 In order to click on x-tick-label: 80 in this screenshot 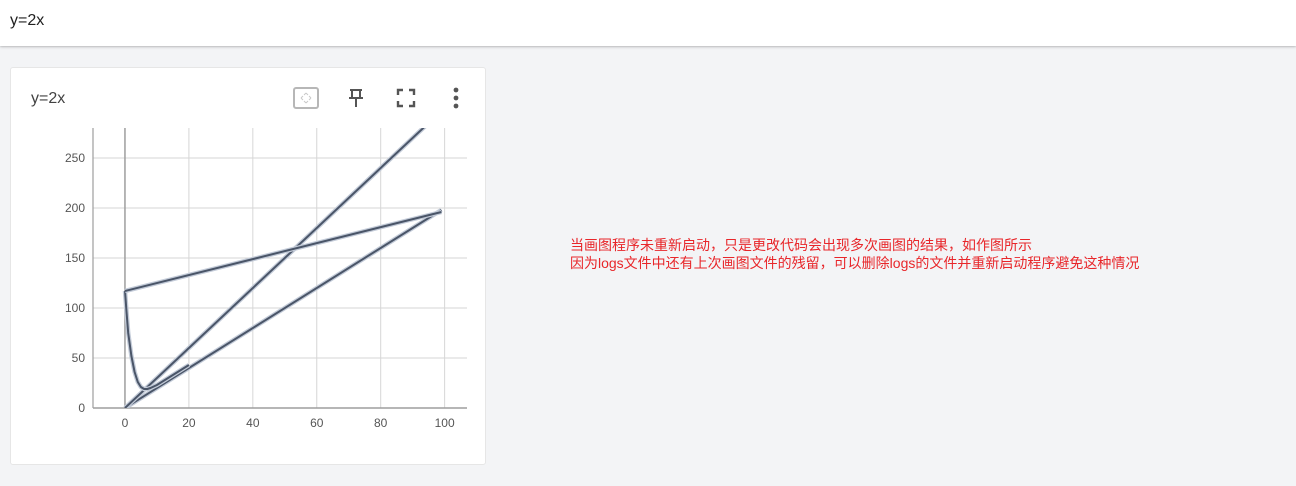, I will do `click(381, 423)`.